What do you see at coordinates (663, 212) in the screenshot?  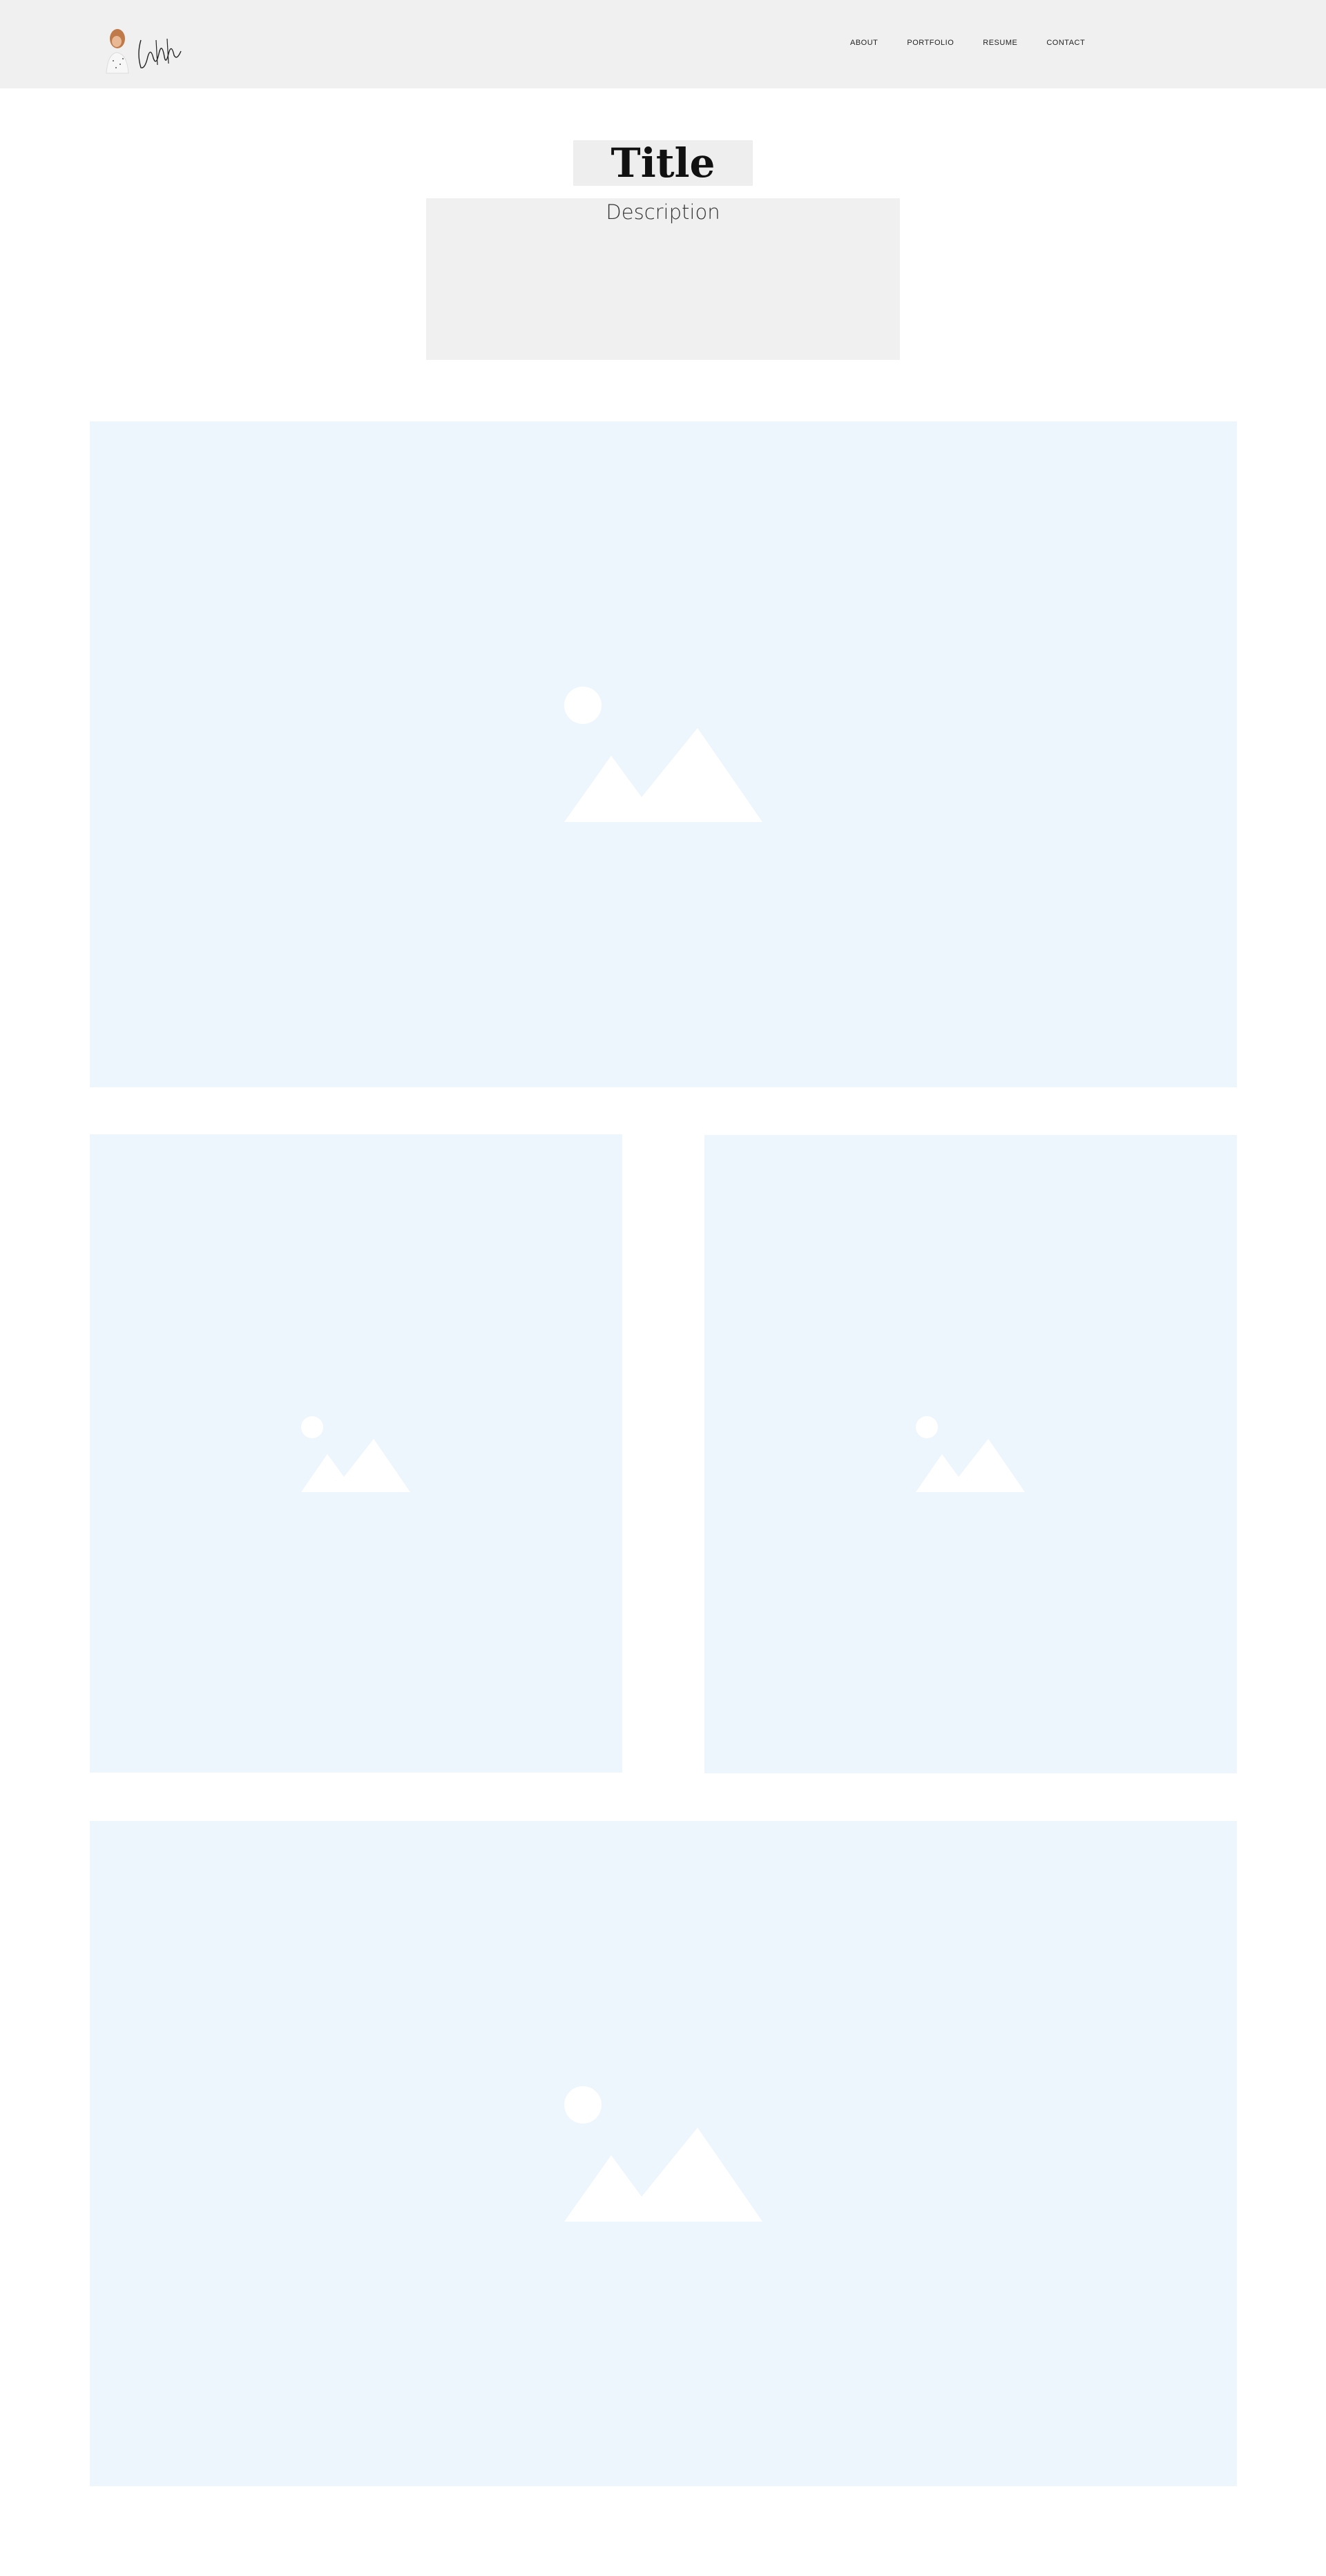 I see `page-description: Description` at bounding box center [663, 212].